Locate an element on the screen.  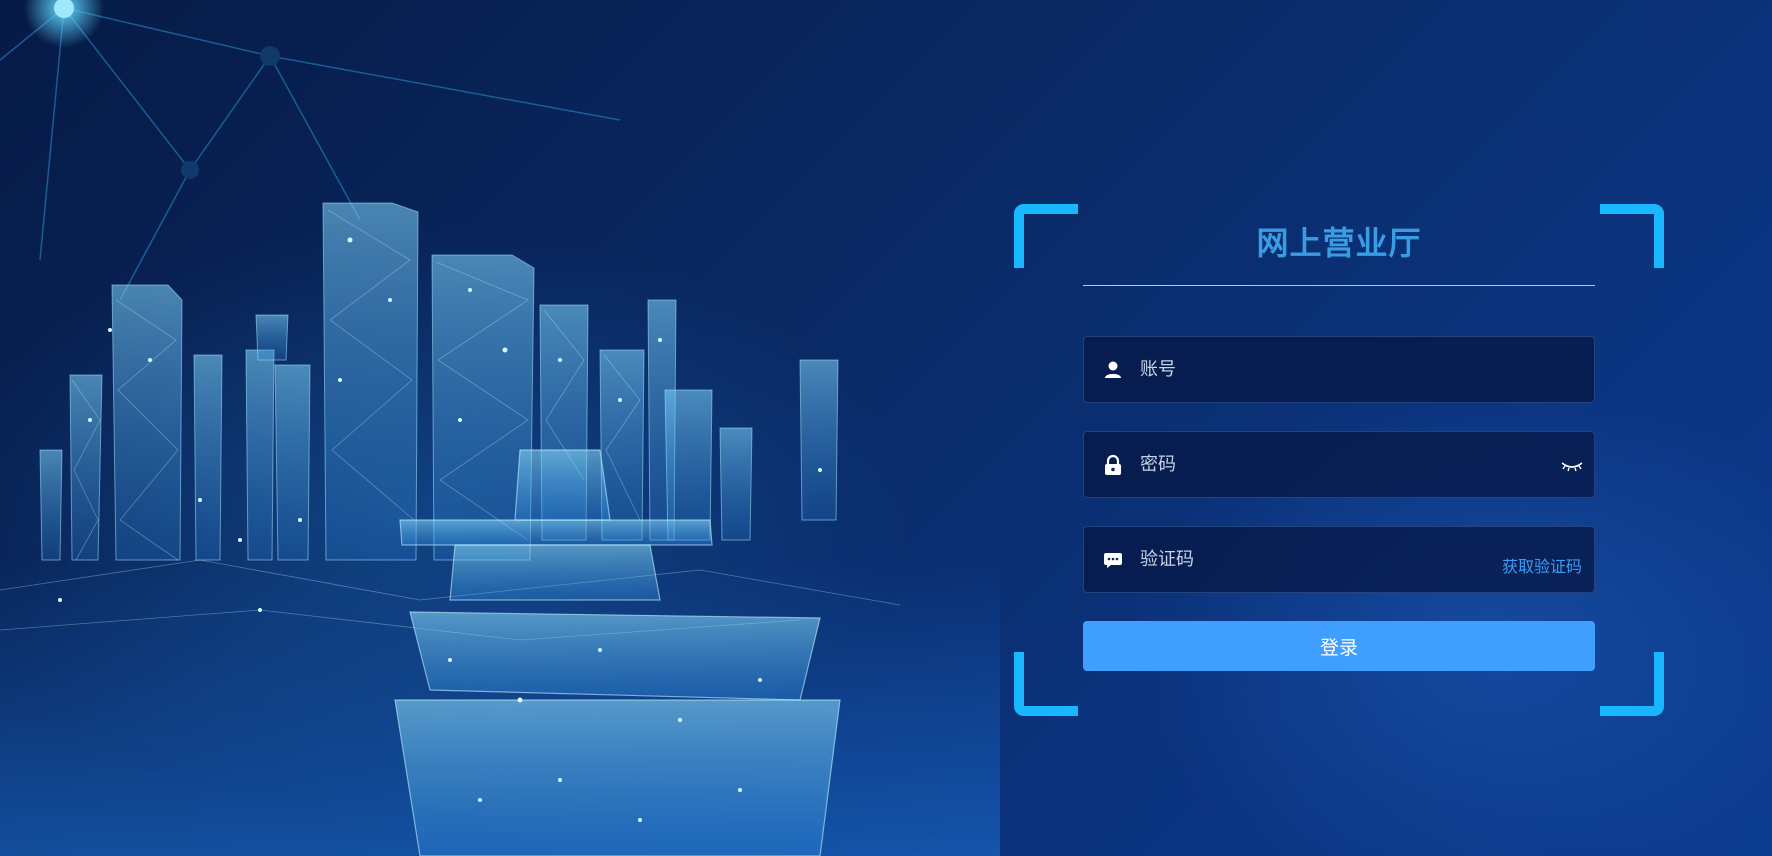
account-field is located at coordinates (1339, 369).